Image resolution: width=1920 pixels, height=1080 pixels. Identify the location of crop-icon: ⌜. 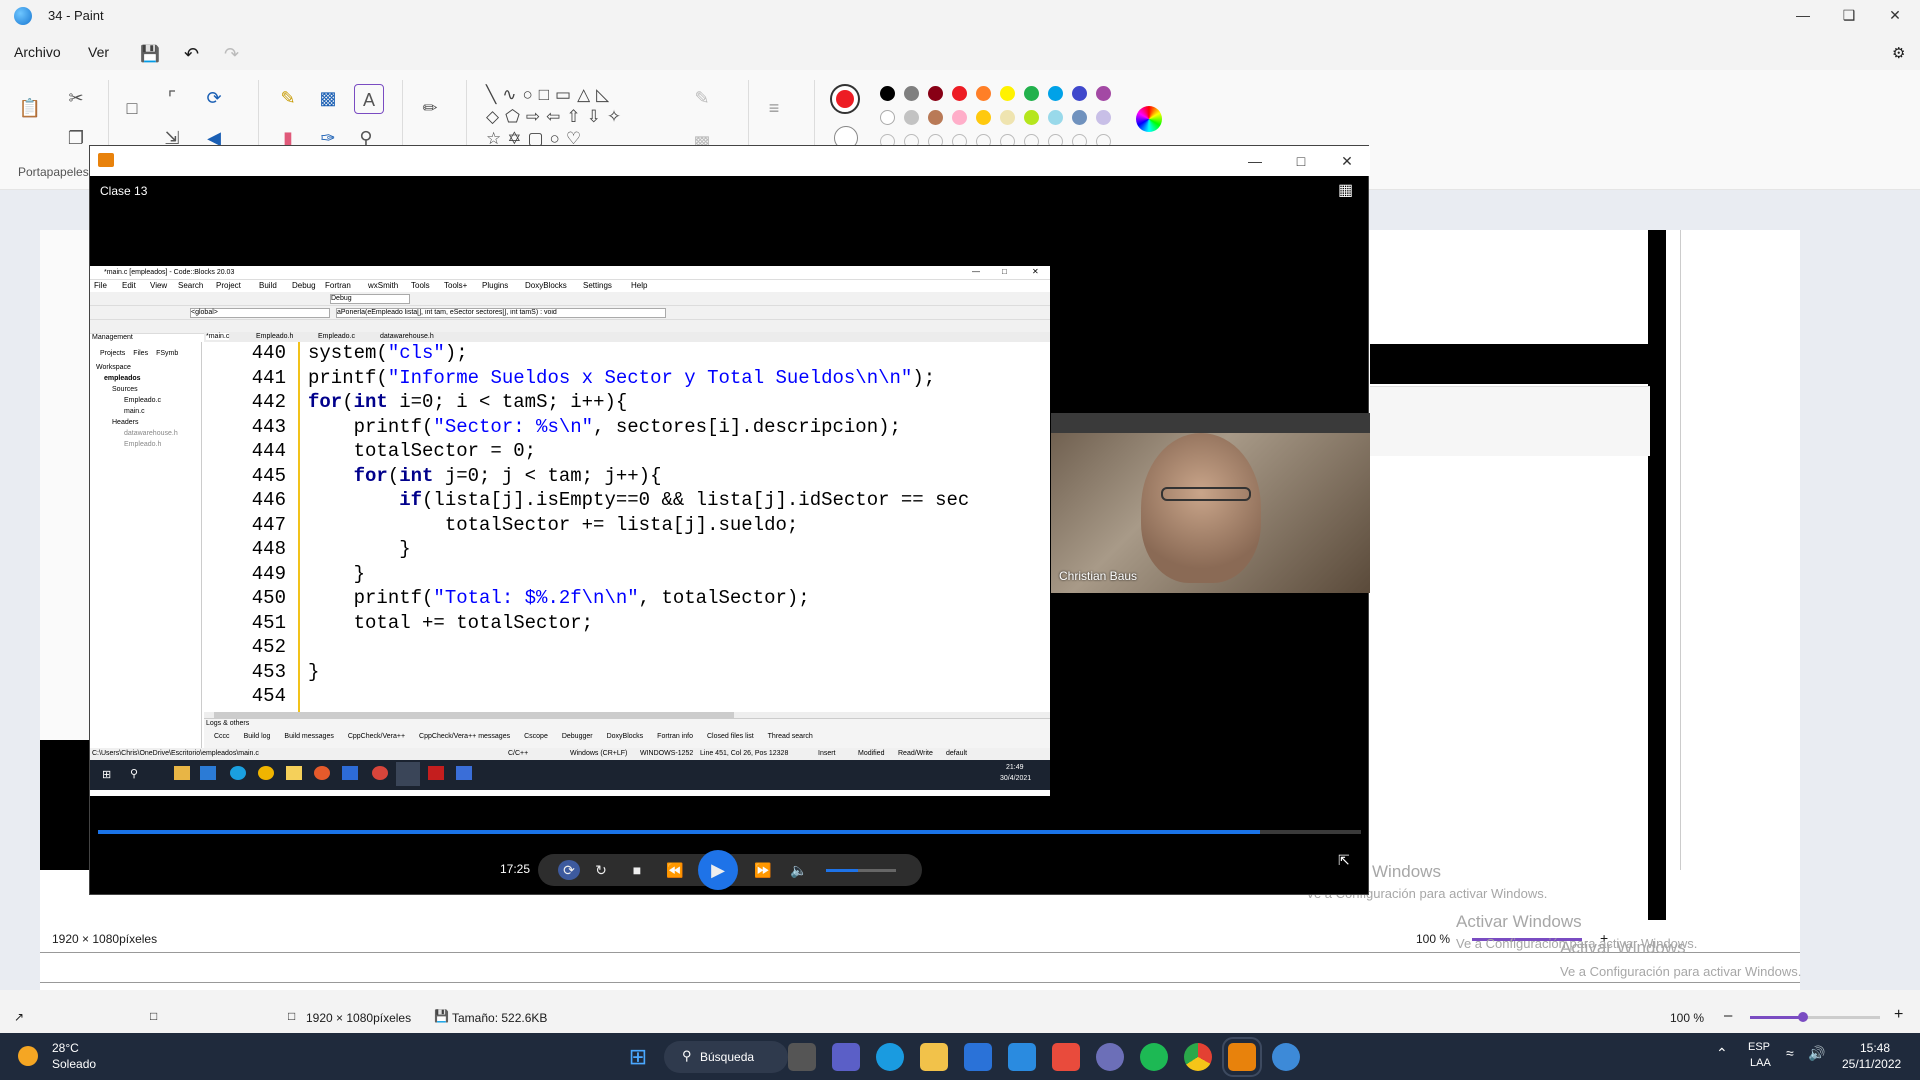
(172, 98).